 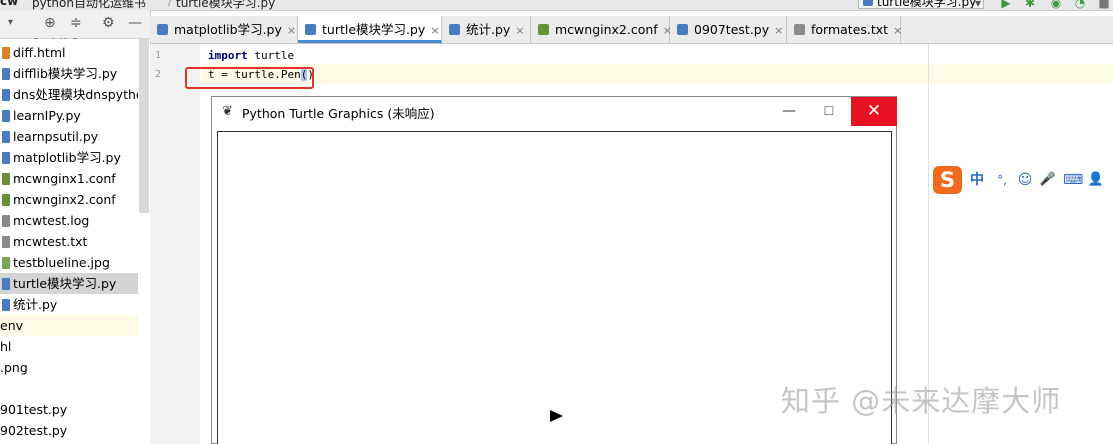 I want to click on editor-tab: 0907test.py ×, so click(x=728, y=29).